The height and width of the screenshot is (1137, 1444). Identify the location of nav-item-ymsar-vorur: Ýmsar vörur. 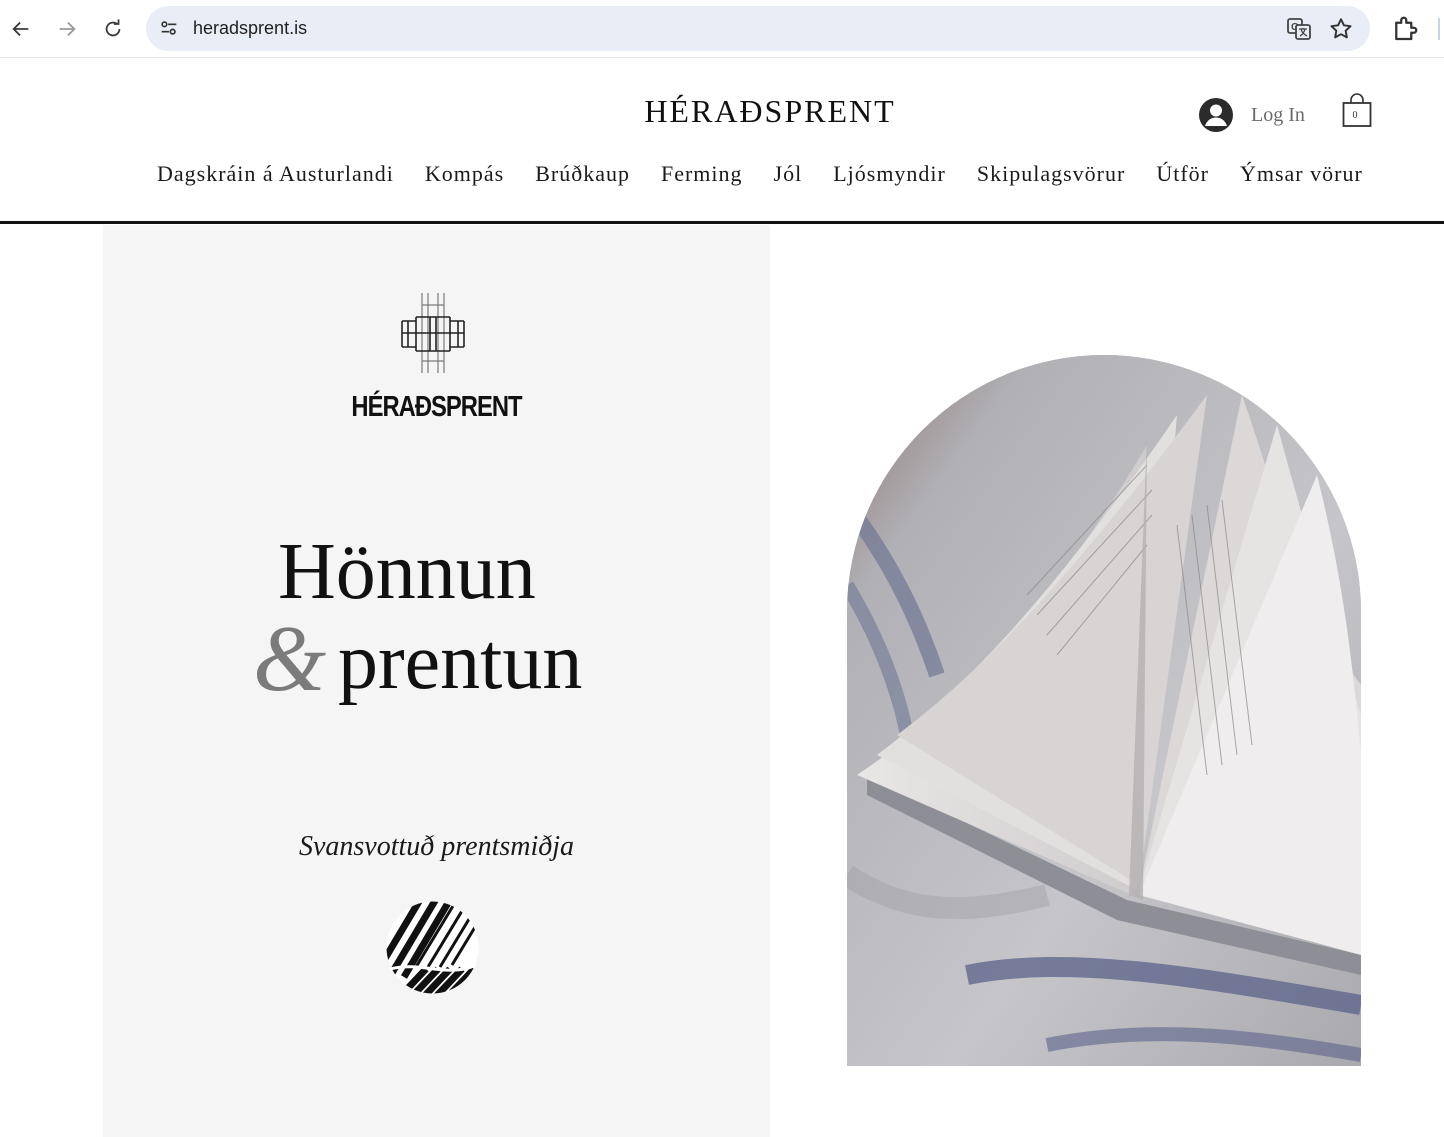
(1301, 179).